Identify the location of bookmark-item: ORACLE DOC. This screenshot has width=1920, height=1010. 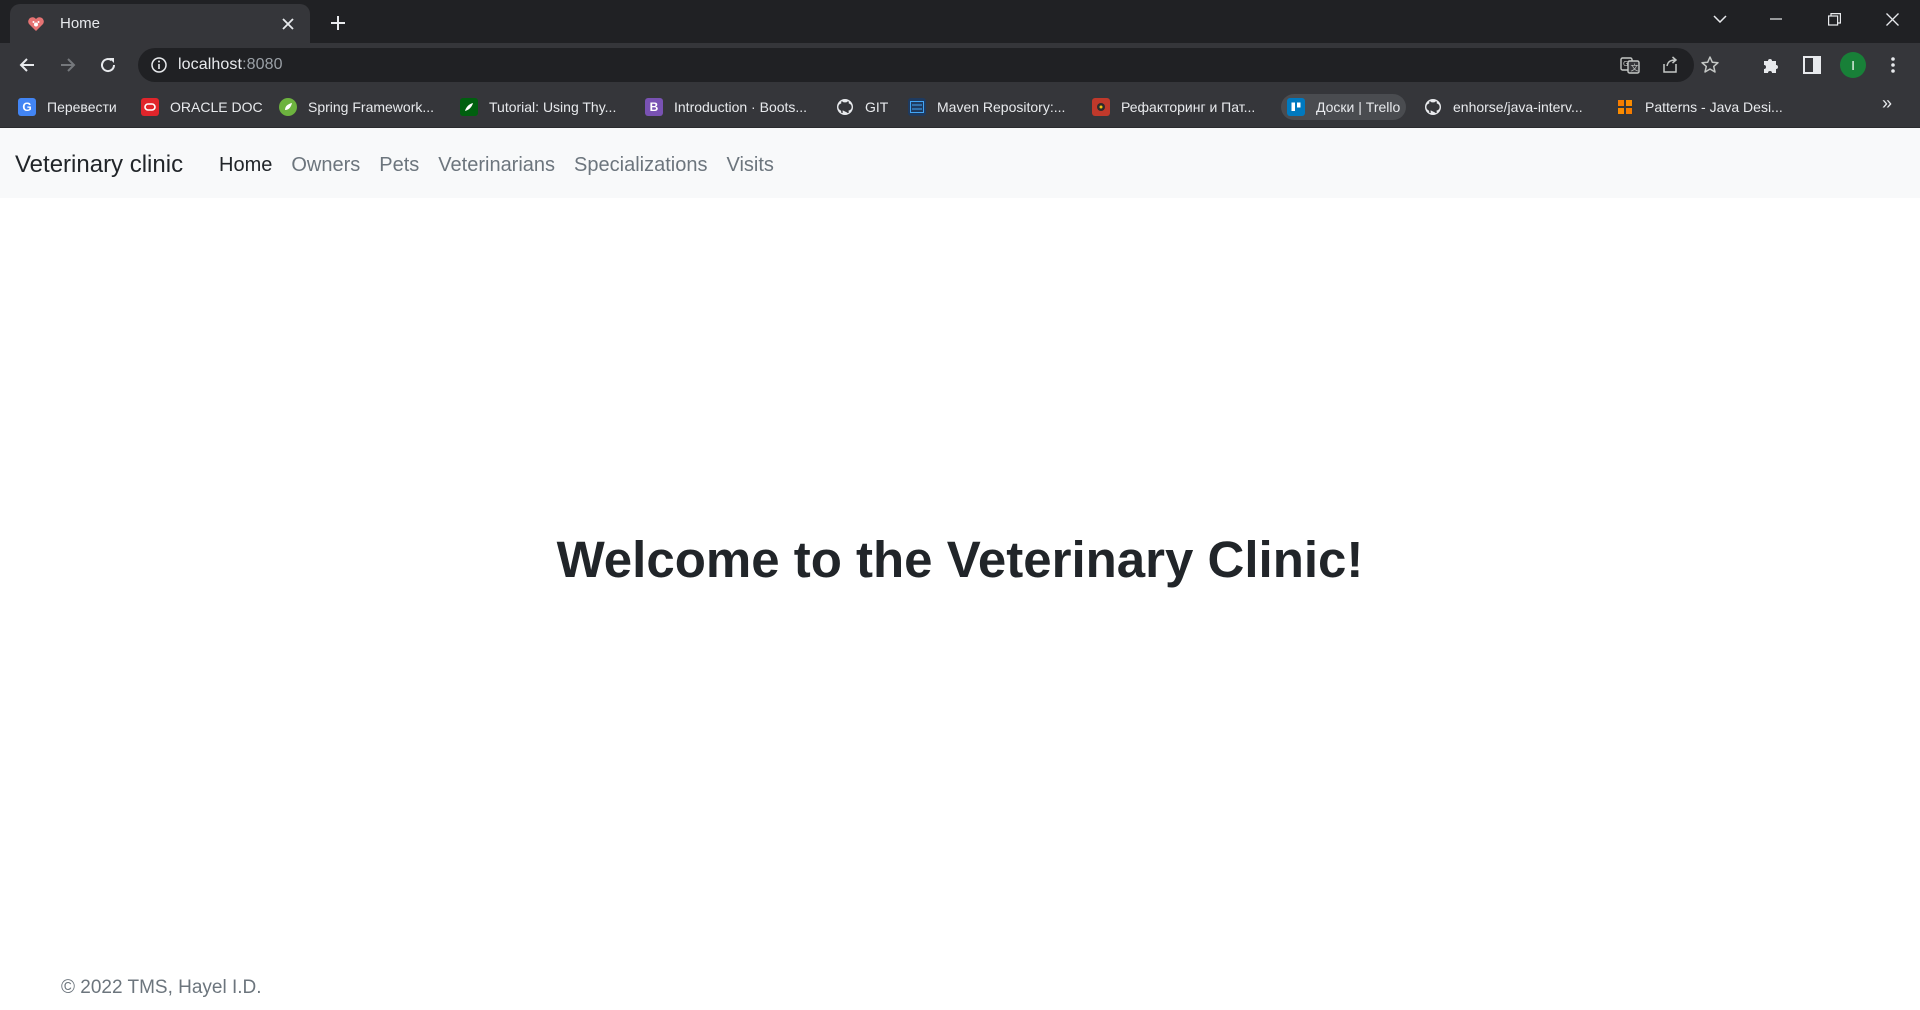
(202, 107).